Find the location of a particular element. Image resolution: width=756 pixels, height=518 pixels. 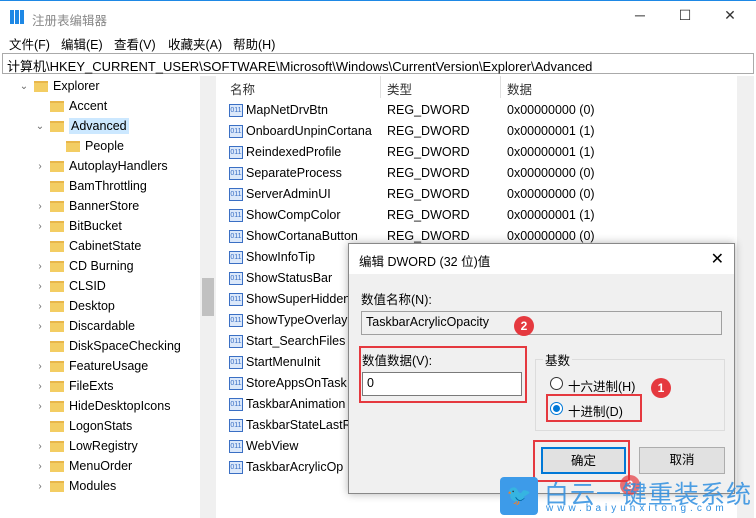

tree-scrollbar-thumb is located at coordinates (208, 297).